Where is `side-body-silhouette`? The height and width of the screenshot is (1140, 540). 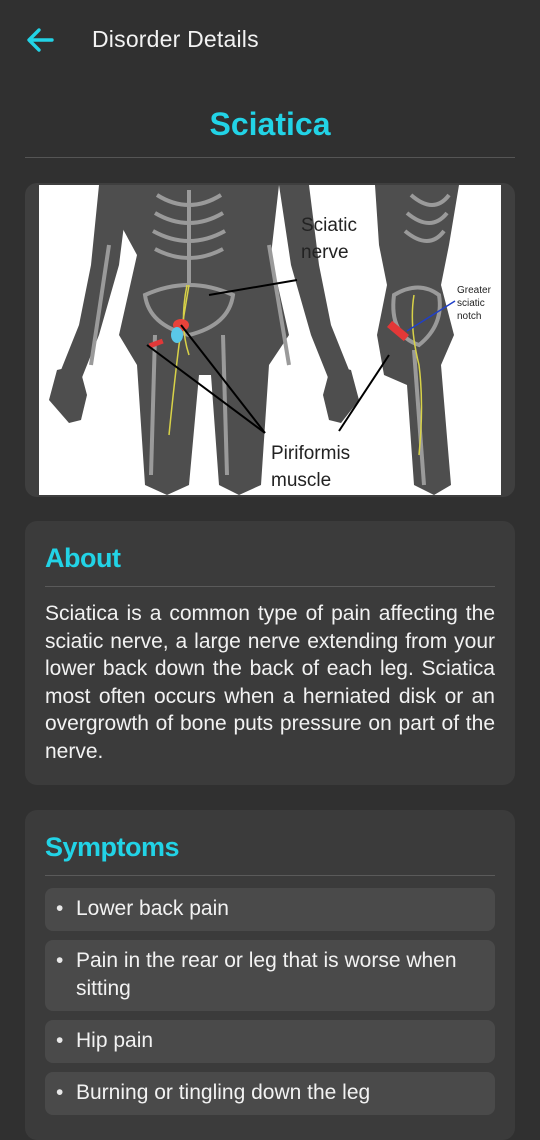
side-body-silhouette is located at coordinates (417, 340).